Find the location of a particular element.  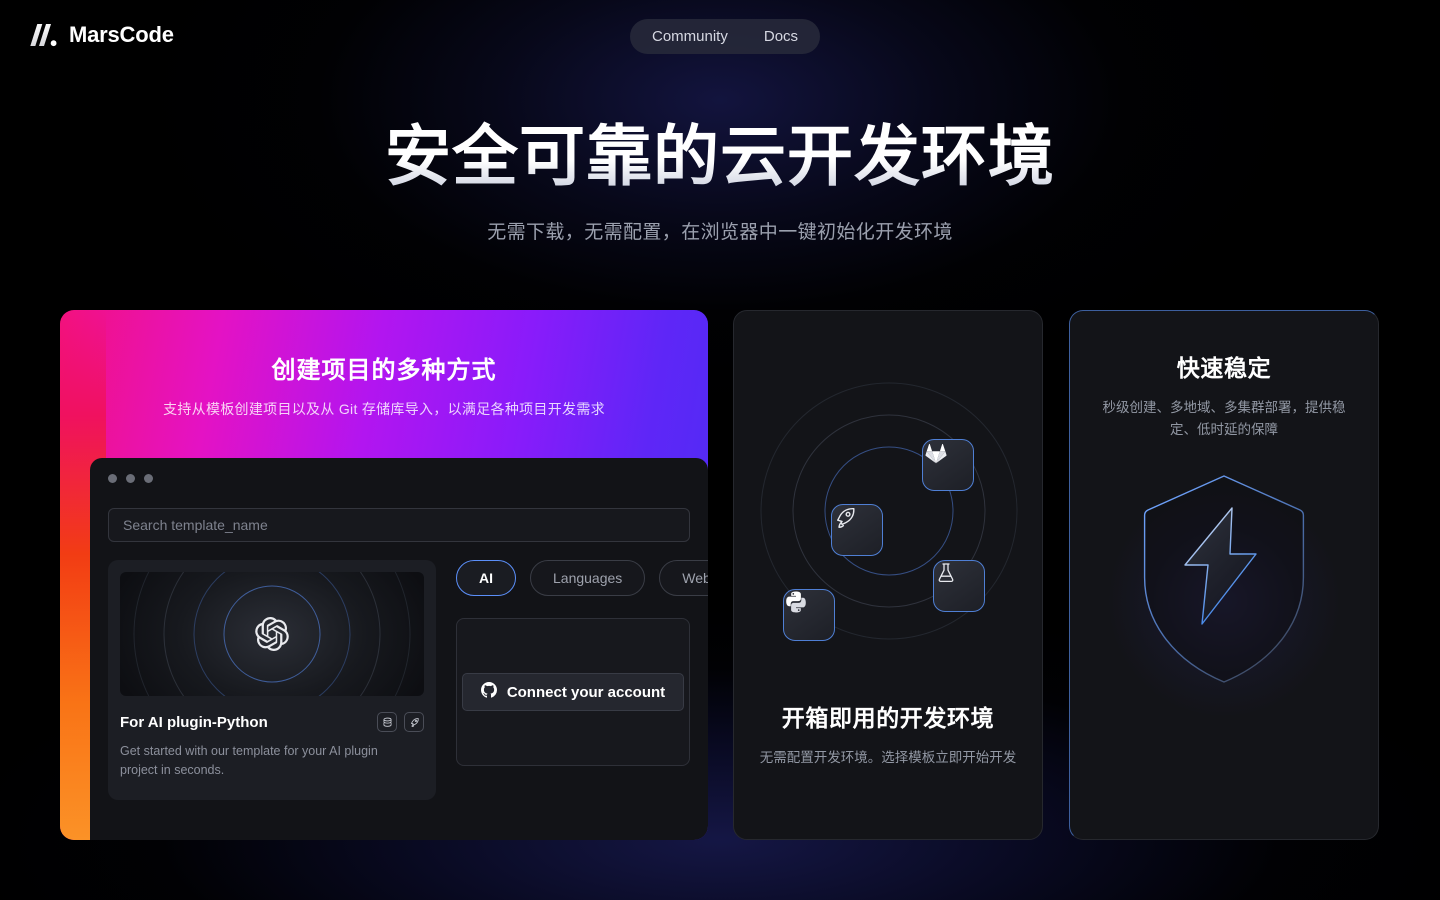

tab-languages: Languages is located at coordinates (588, 578).